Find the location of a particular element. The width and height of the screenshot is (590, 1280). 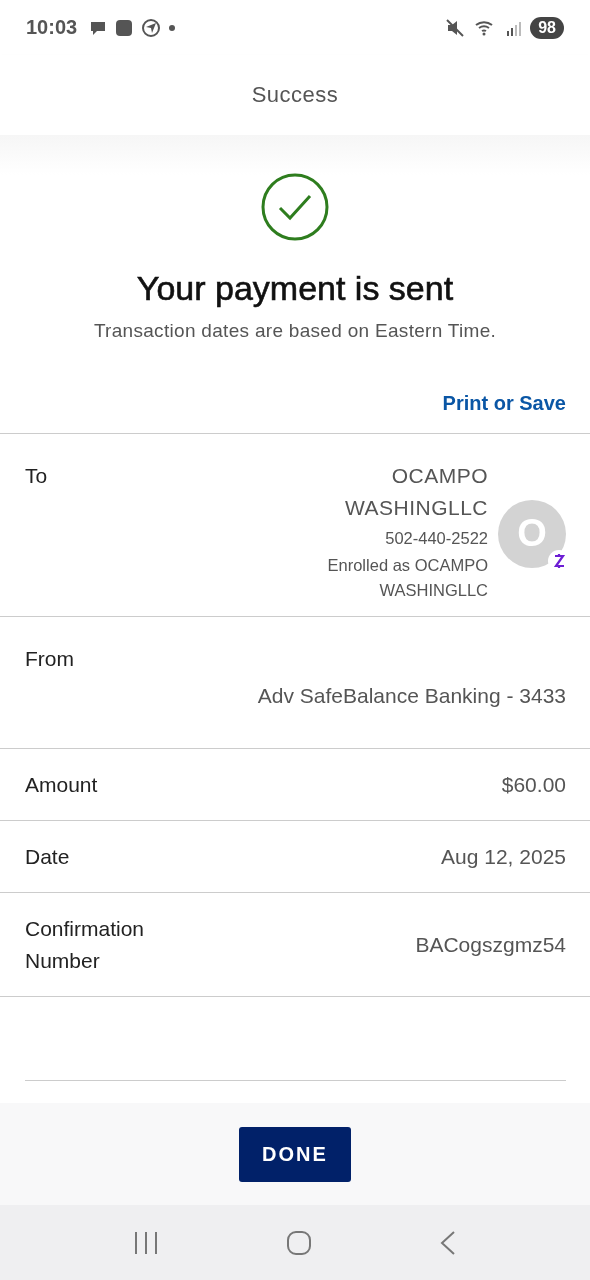

detail-value: Aug 12, 2025 is located at coordinates (503, 856).